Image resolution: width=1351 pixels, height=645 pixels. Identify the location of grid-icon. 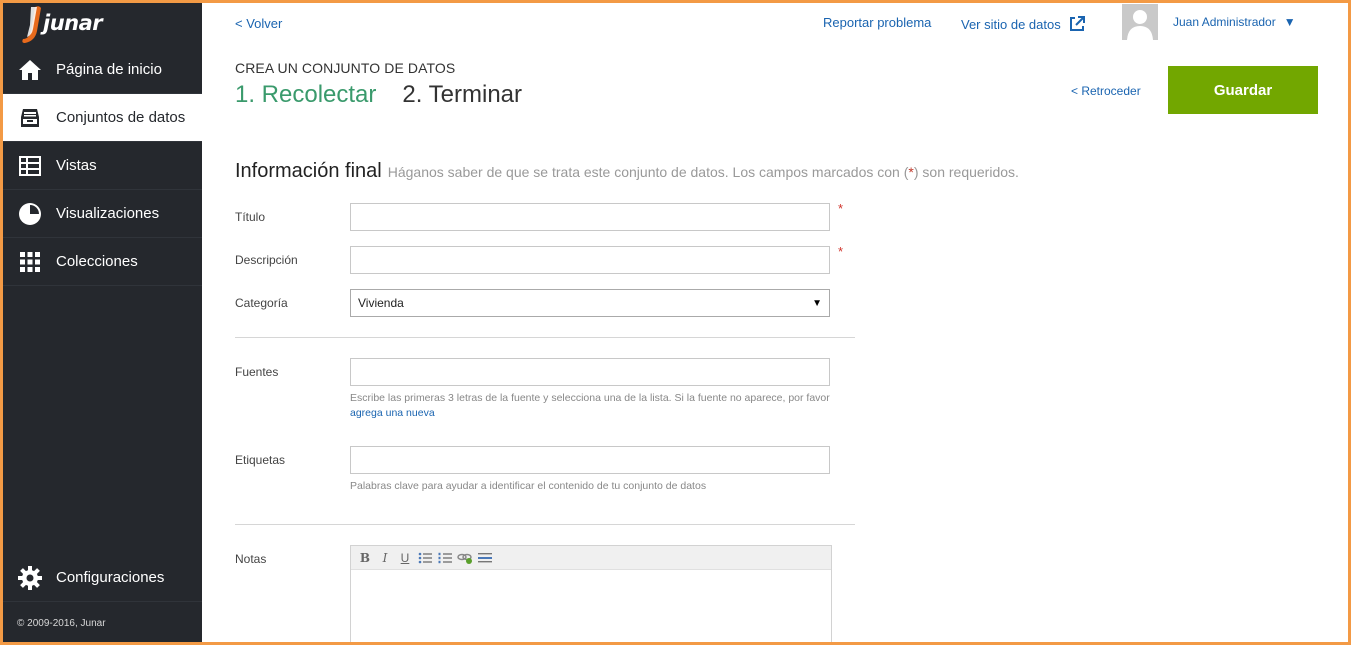
(30, 262).